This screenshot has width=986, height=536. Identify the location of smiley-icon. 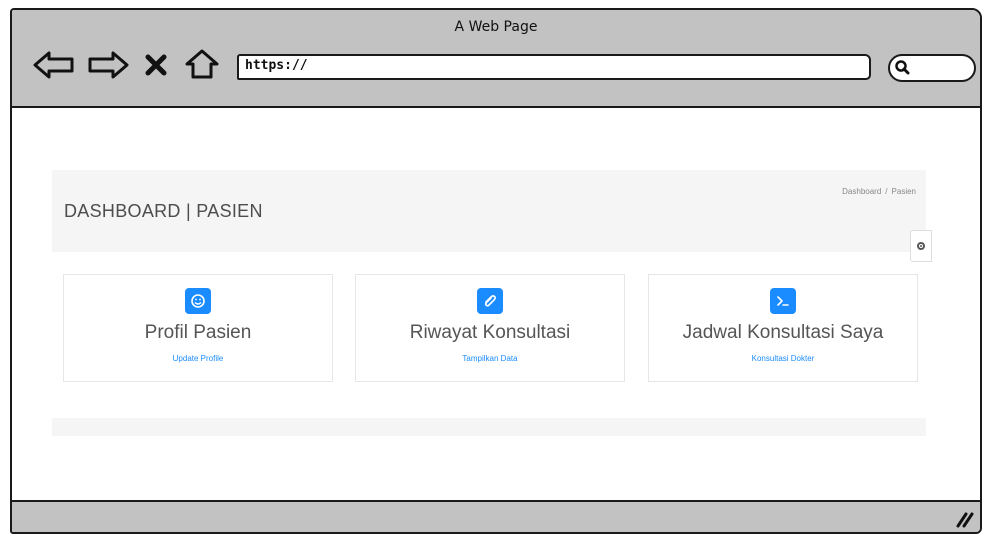
(198, 301).